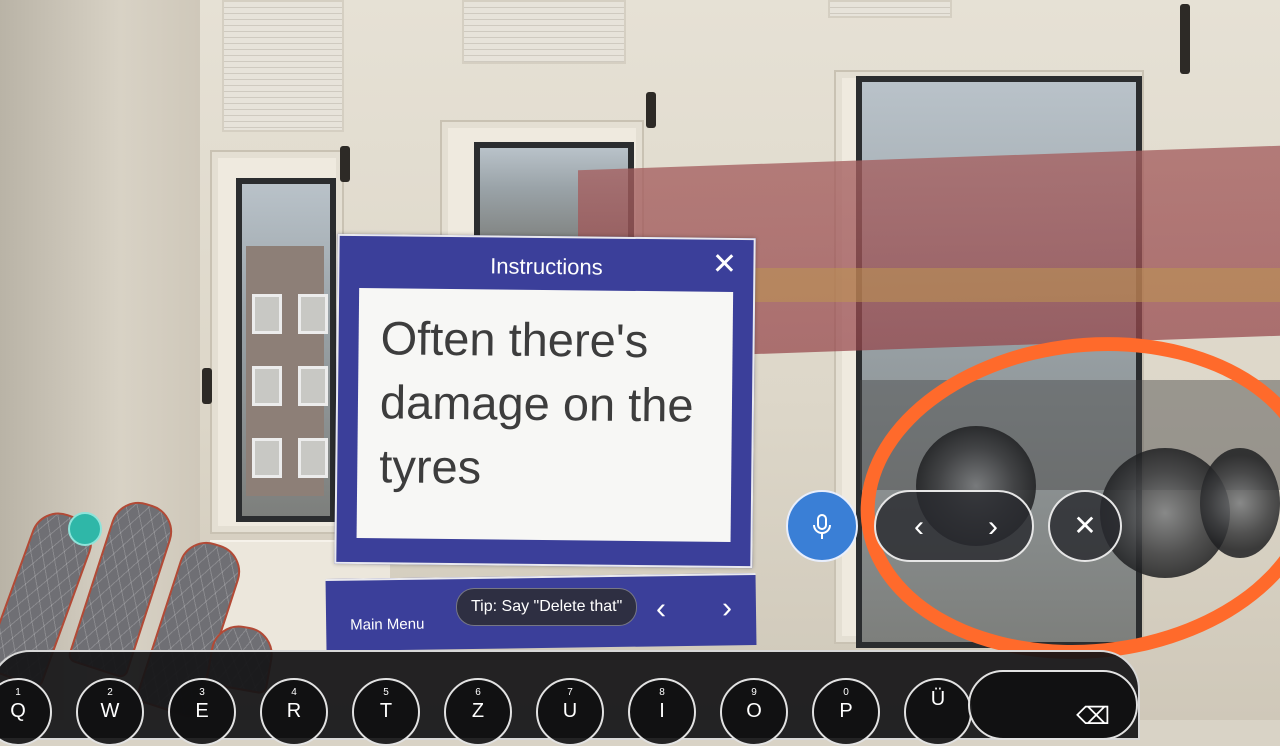  What do you see at coordinates (294, 692) in the screenshot?
I see `key-number: 4` at bounding box center [294, 692].